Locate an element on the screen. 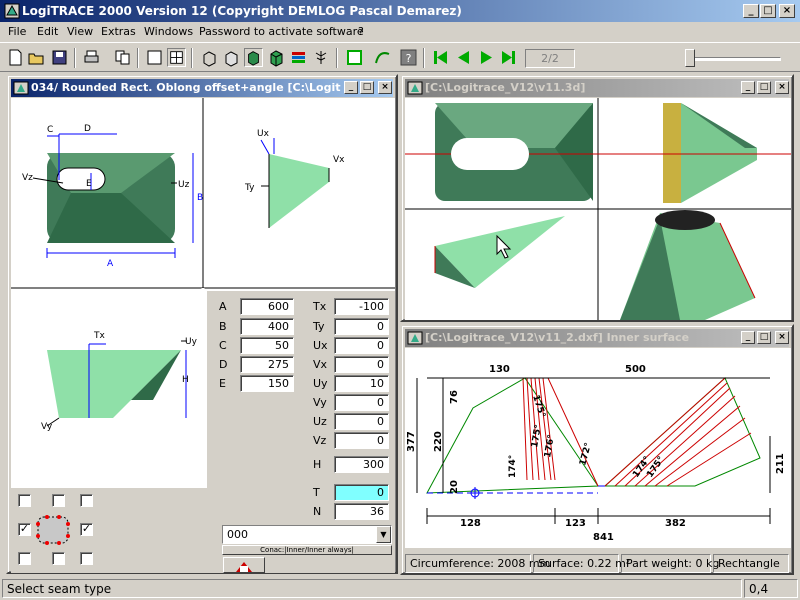 The image size is (800, 600). unfold-icon is located at coordinates (354, 57).